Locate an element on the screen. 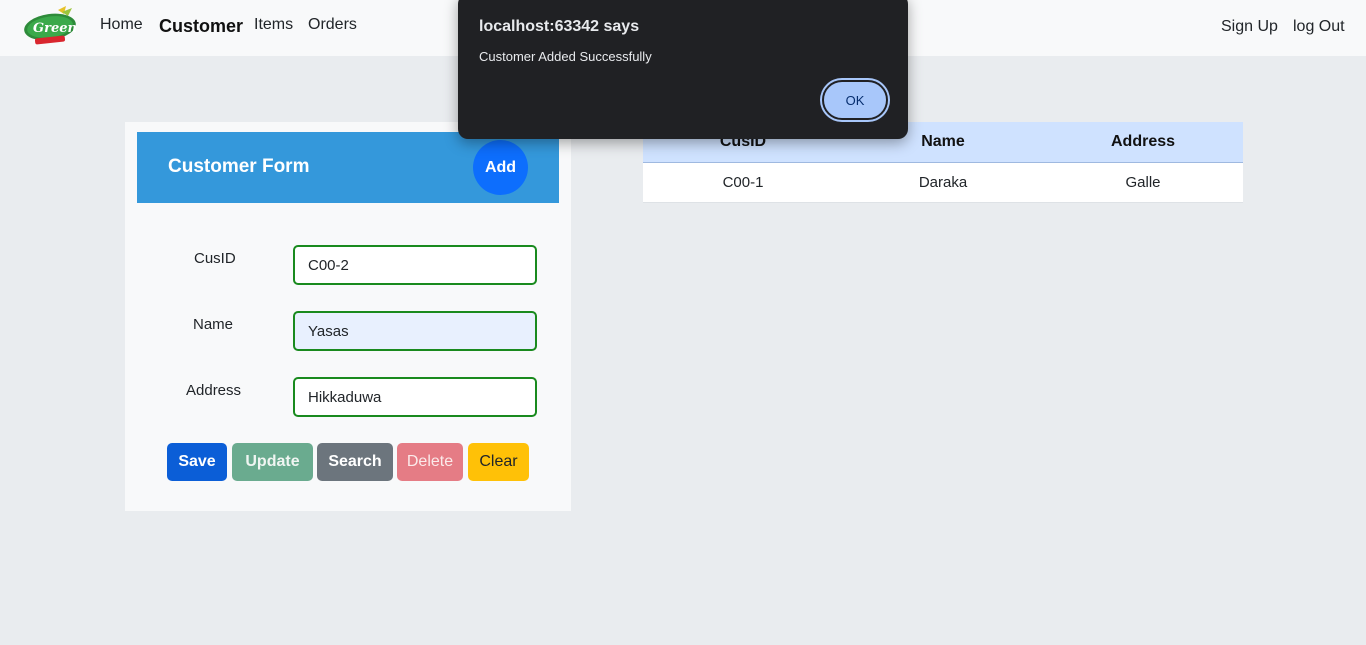 This screenshot has height=645, width=1366. nav-sign-up: Sign Up is located at coordinates (1249, 27).